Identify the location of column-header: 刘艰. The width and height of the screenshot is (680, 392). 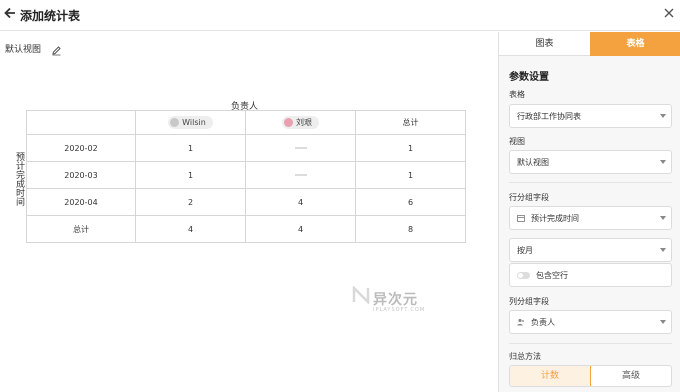
(300, 122).